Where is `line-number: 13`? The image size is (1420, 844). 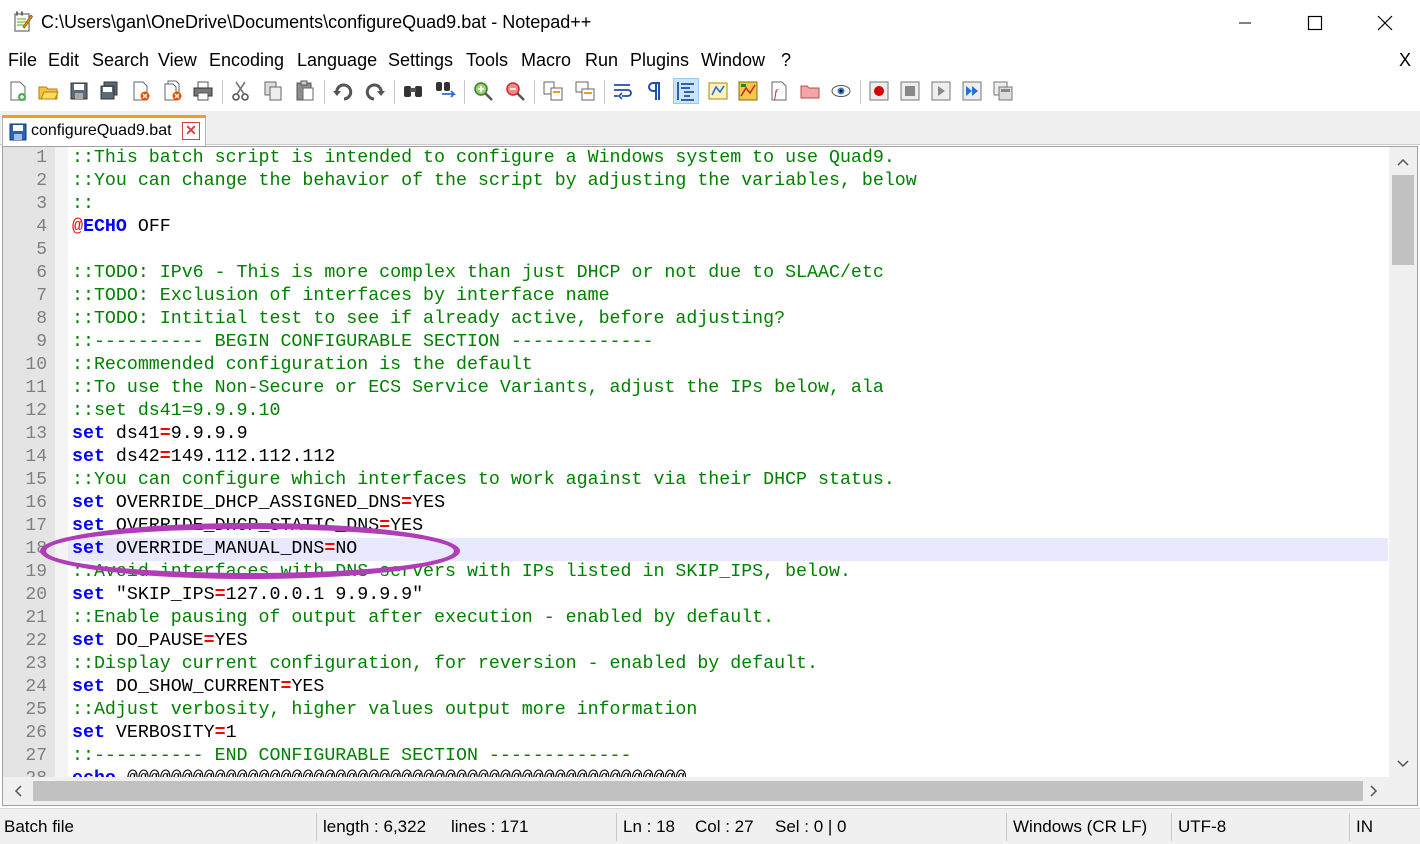
line-number: 13 is located at coordinates (36, 434).